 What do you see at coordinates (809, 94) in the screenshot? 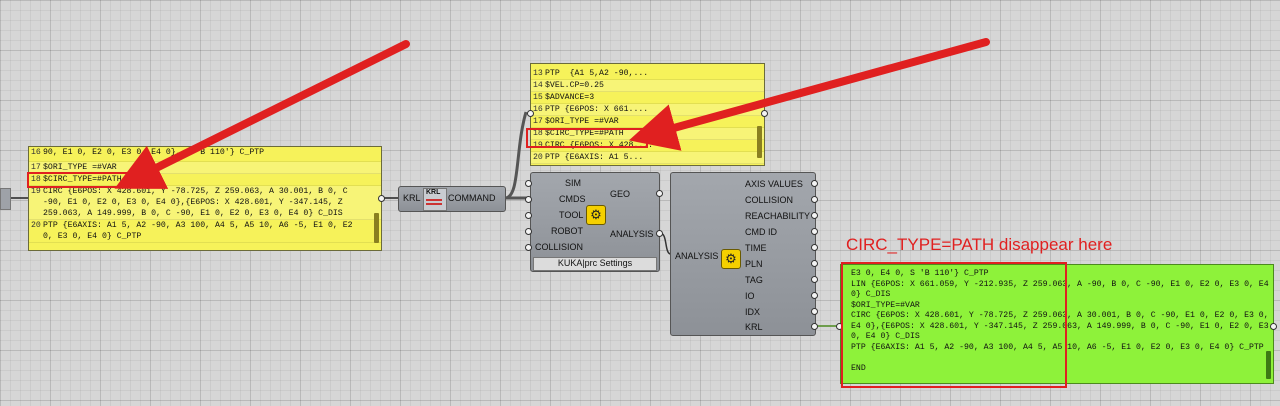
I see `red-arrow-top` at bounding box center [809, 94].